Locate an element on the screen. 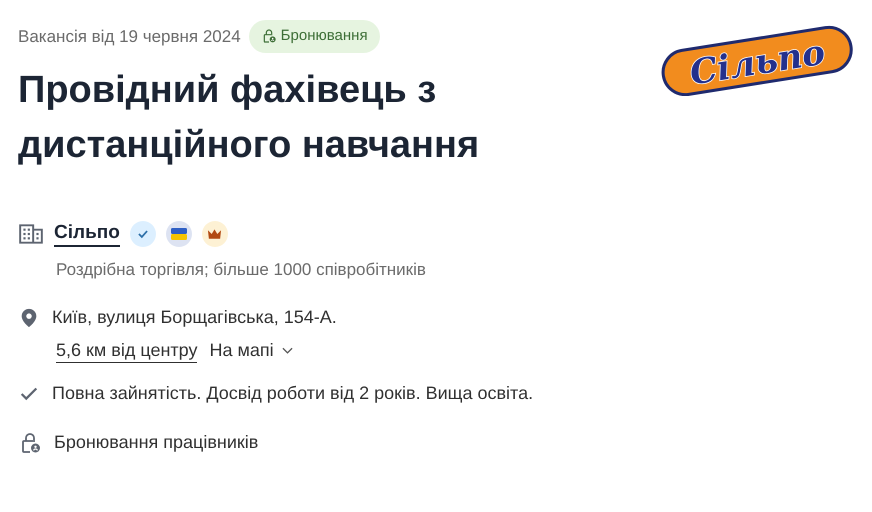 The height and width of the screenshot is (512, 872). employee-reservation: Бронювання працівників is located at coordinates (156, 442).